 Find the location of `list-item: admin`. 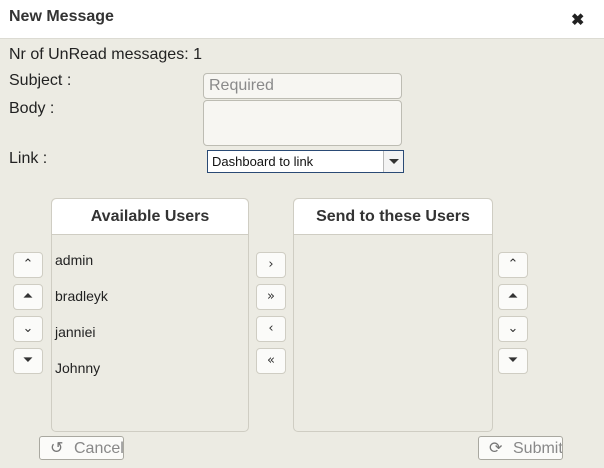

list-item: admin is located at coordinates (74, 260).